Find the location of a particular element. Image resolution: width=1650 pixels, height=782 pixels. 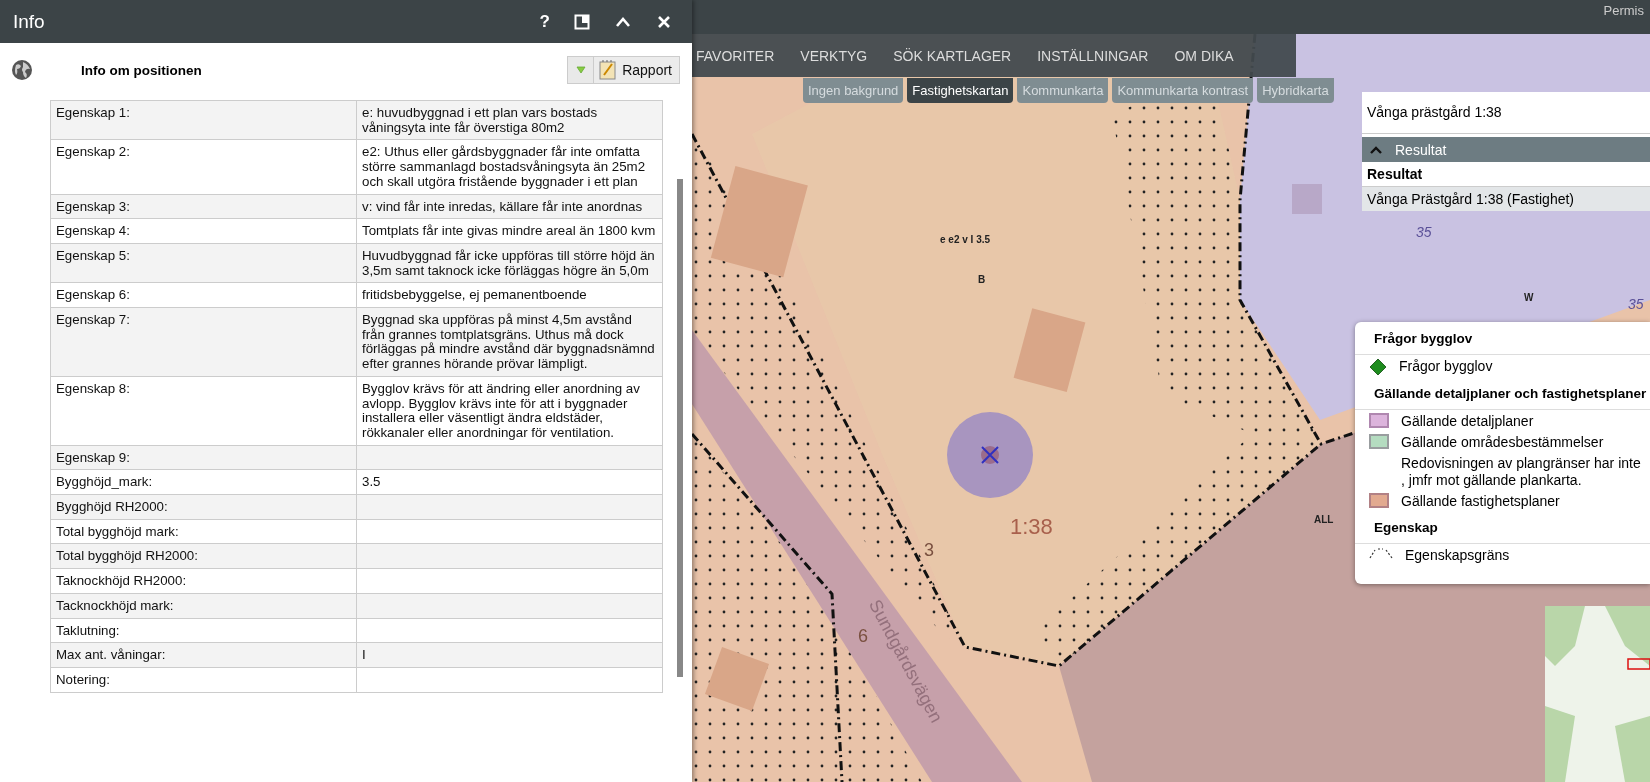

caret-icon is located at coordinates (580, 70).